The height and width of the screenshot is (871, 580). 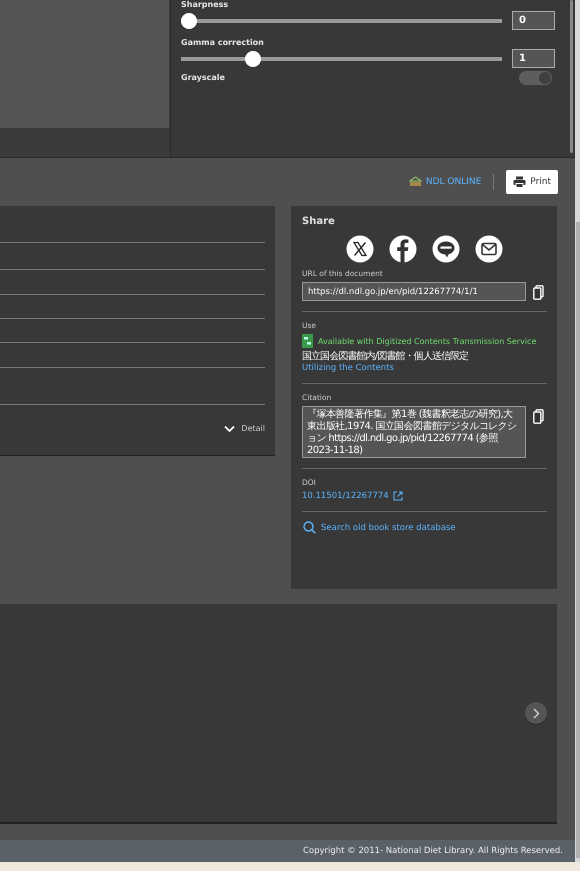 I want to click on facebook-logo-icon, so click(x=403, y=249).